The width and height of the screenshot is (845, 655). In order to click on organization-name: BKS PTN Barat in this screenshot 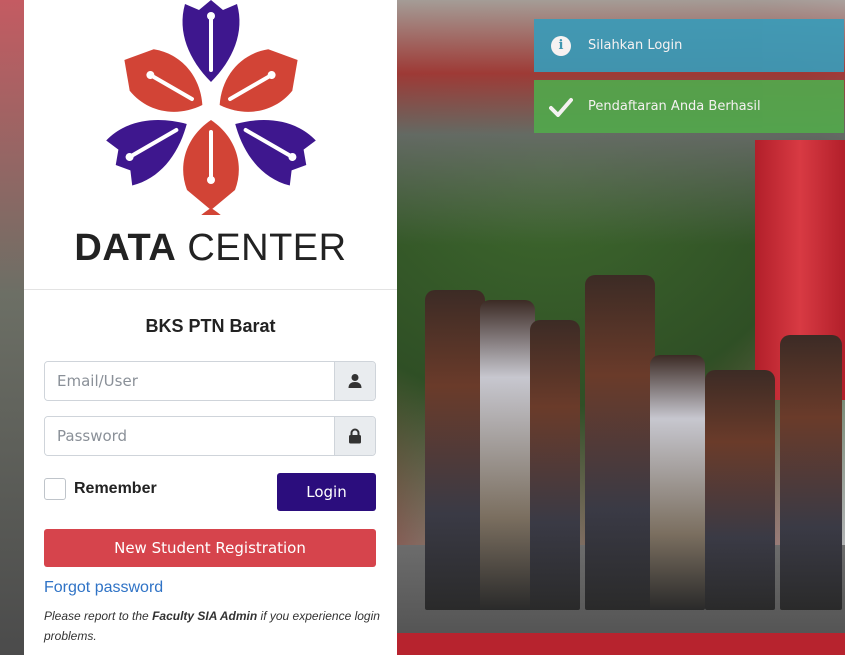, I will do `click(210, 326)`.